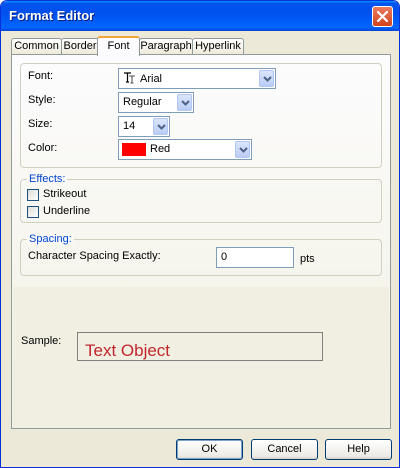  I want to click on font-dropdown-value: Arial, so click(142, 78).